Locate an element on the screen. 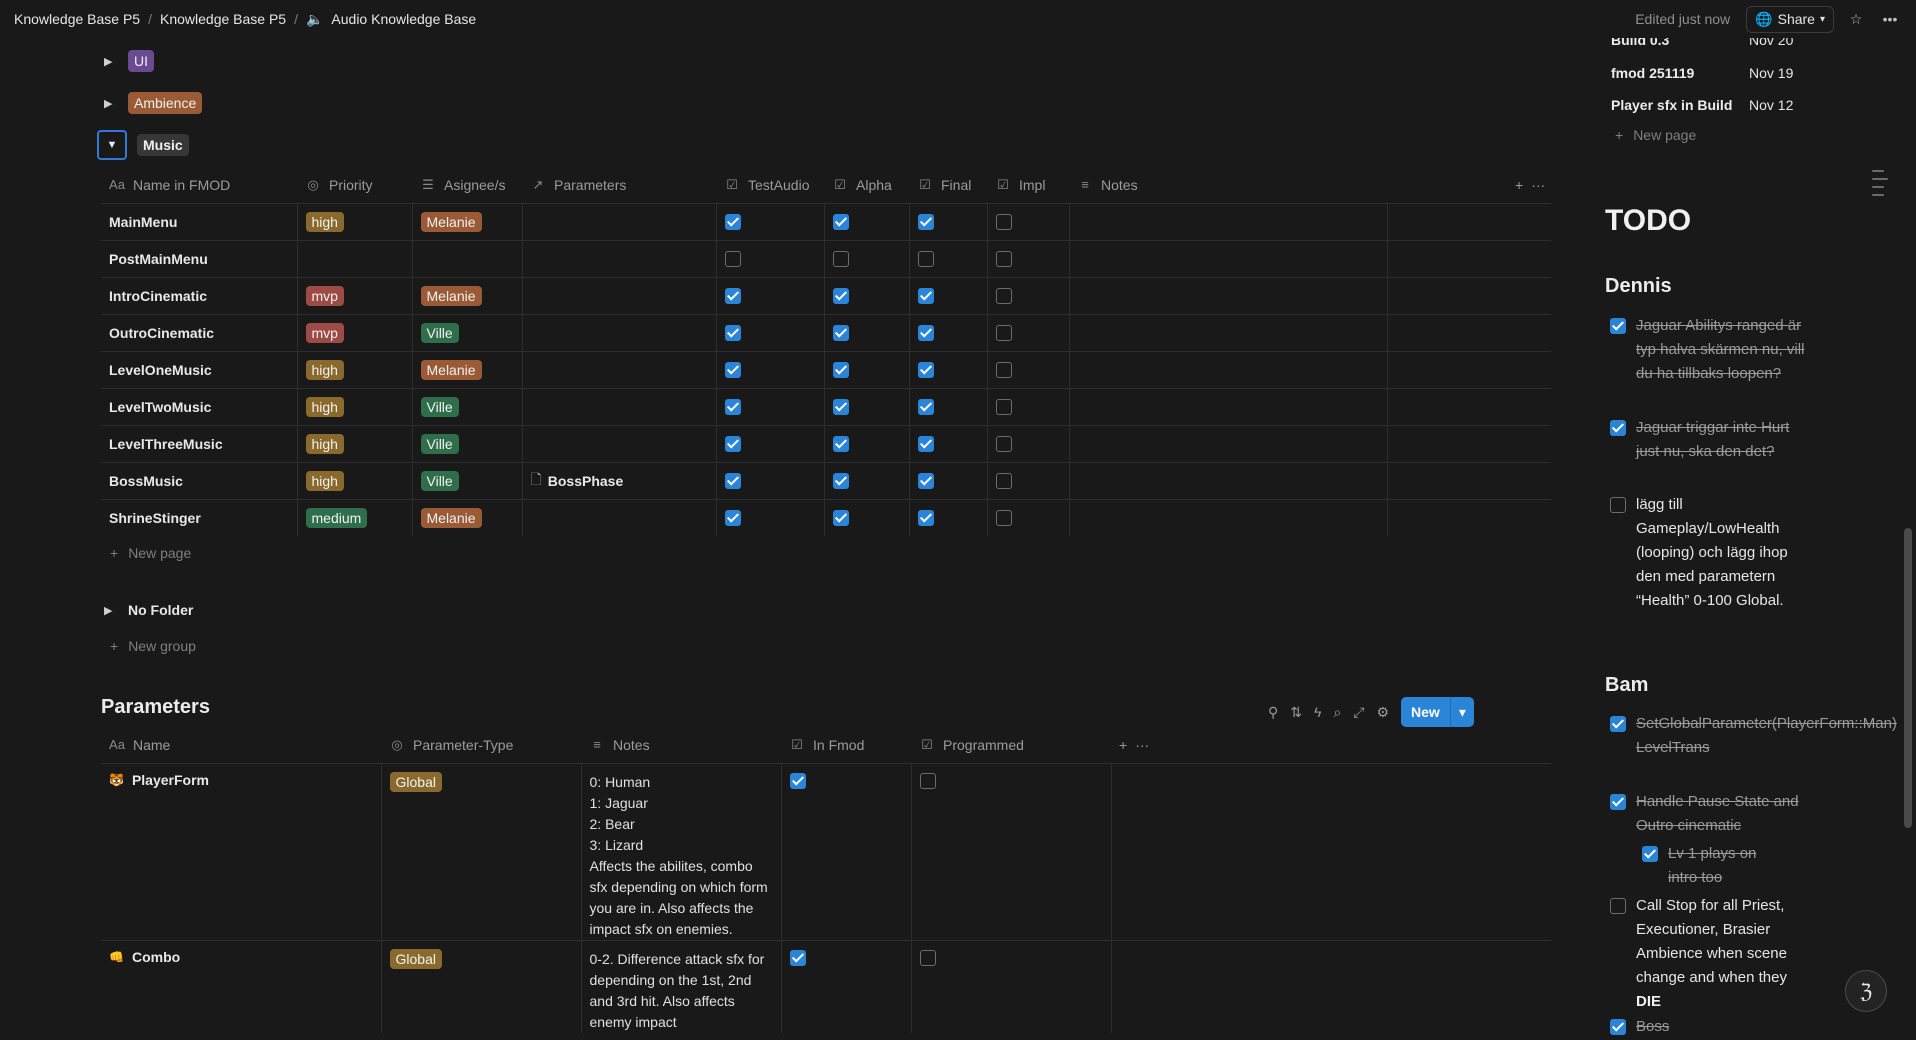 This screenshot has width=1916, height=1040. column-header: ☑ Final is located at coordinates (948, 185).